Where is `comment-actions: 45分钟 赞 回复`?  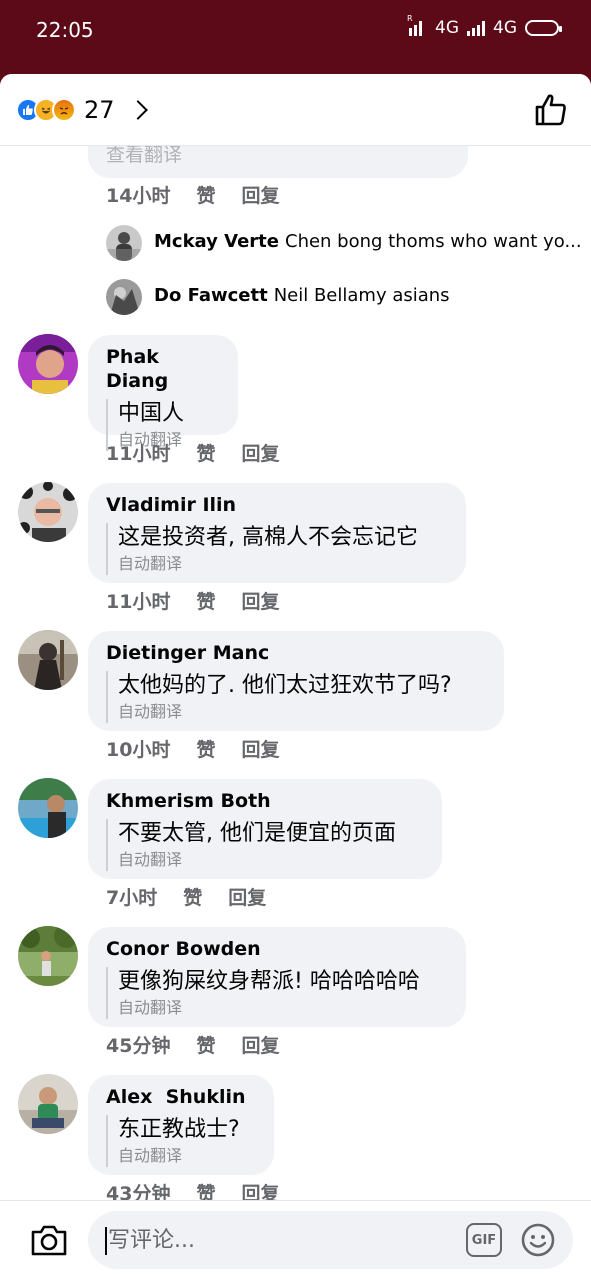 comment-actions: 45分钟 赞 回复 is located at coordinates (205, 1044).